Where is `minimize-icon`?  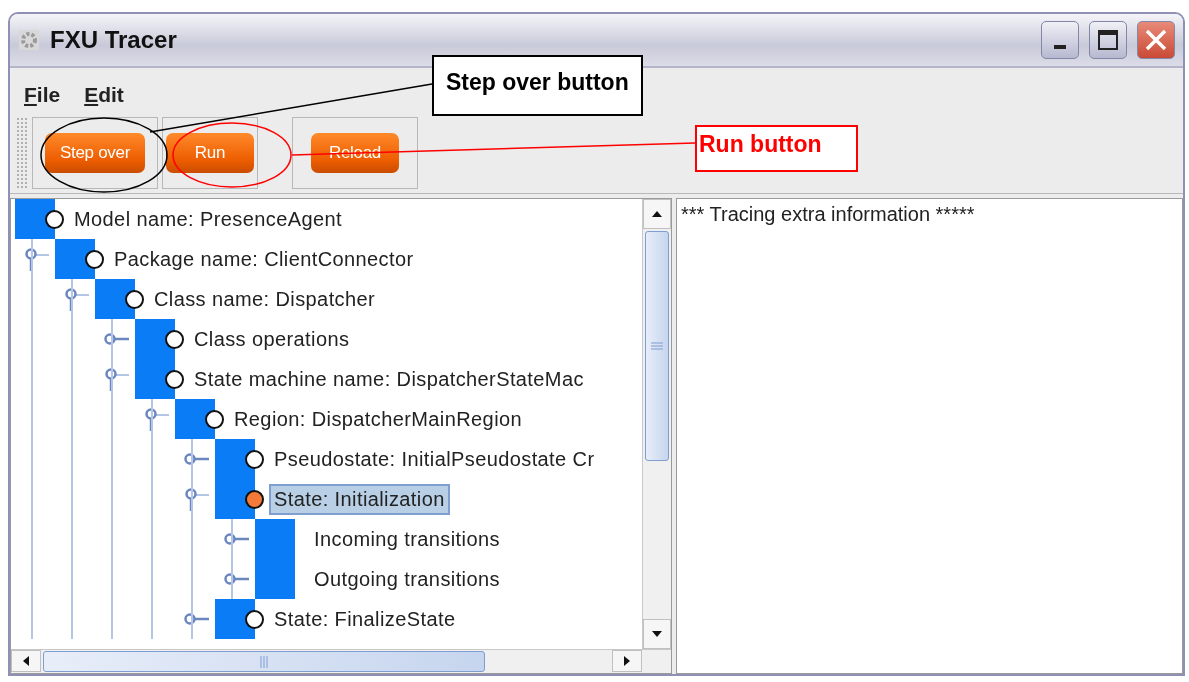 minimize-icon is located at coordinates (1060, 47).